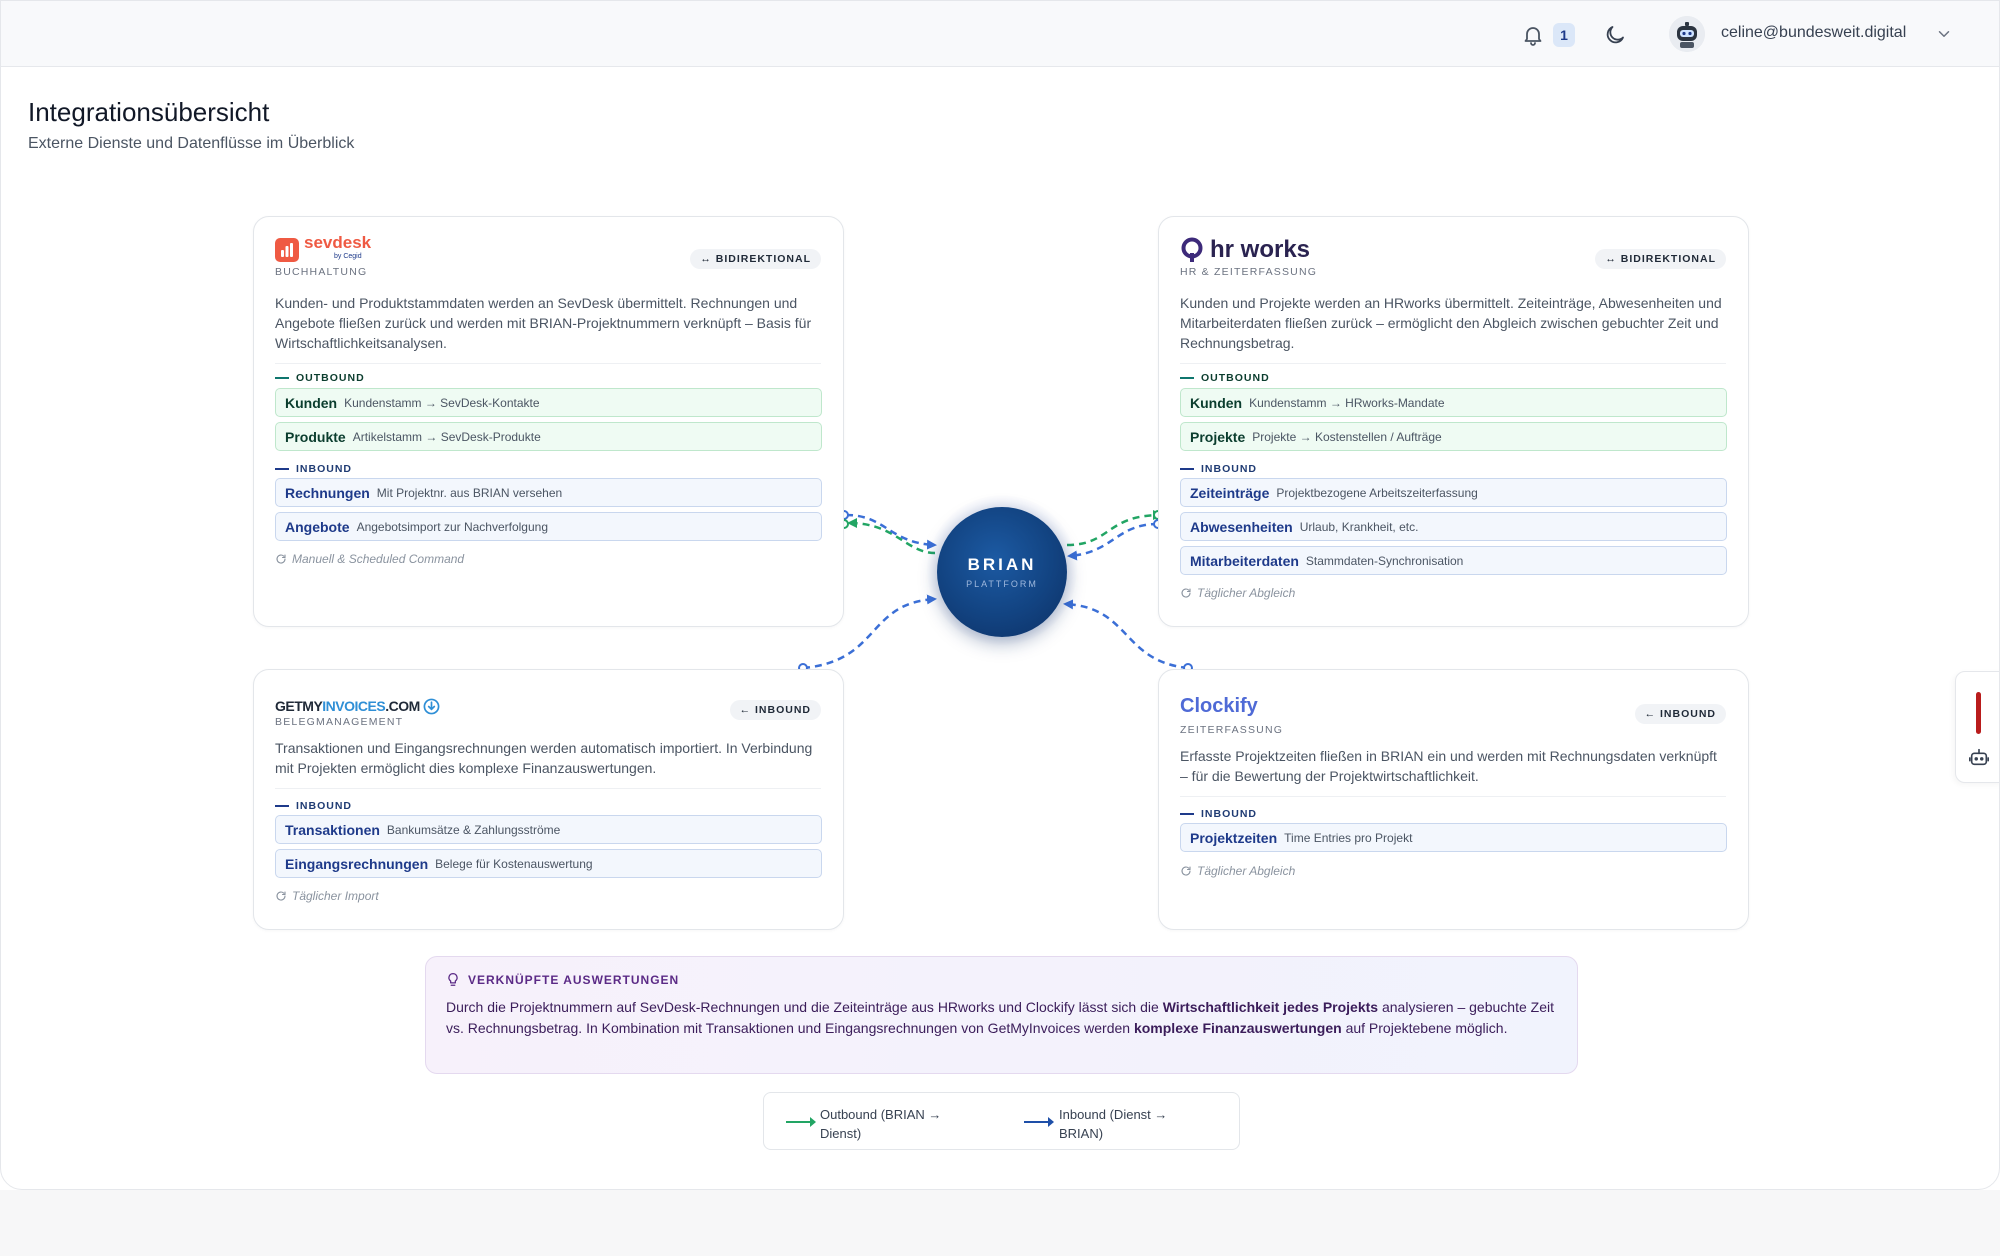 This screenshot has height=1256, width=2000. Describe the element at coordinates (548, 402) in the screenshot. I see `flow-row: Kunden Kundenstamm → SevDesk-Kontakte` at that location.